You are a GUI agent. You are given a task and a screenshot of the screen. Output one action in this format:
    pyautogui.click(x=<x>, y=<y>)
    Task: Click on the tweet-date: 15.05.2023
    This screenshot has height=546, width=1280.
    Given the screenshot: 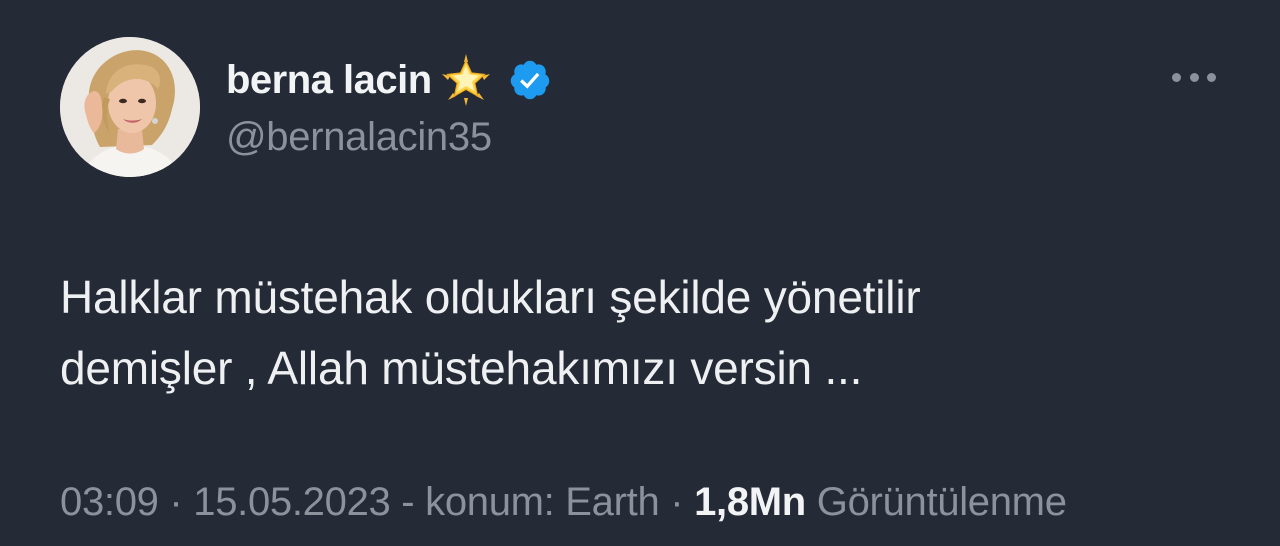 What is the action you would take?
    pyautogui.click(x=292, y=502)
    